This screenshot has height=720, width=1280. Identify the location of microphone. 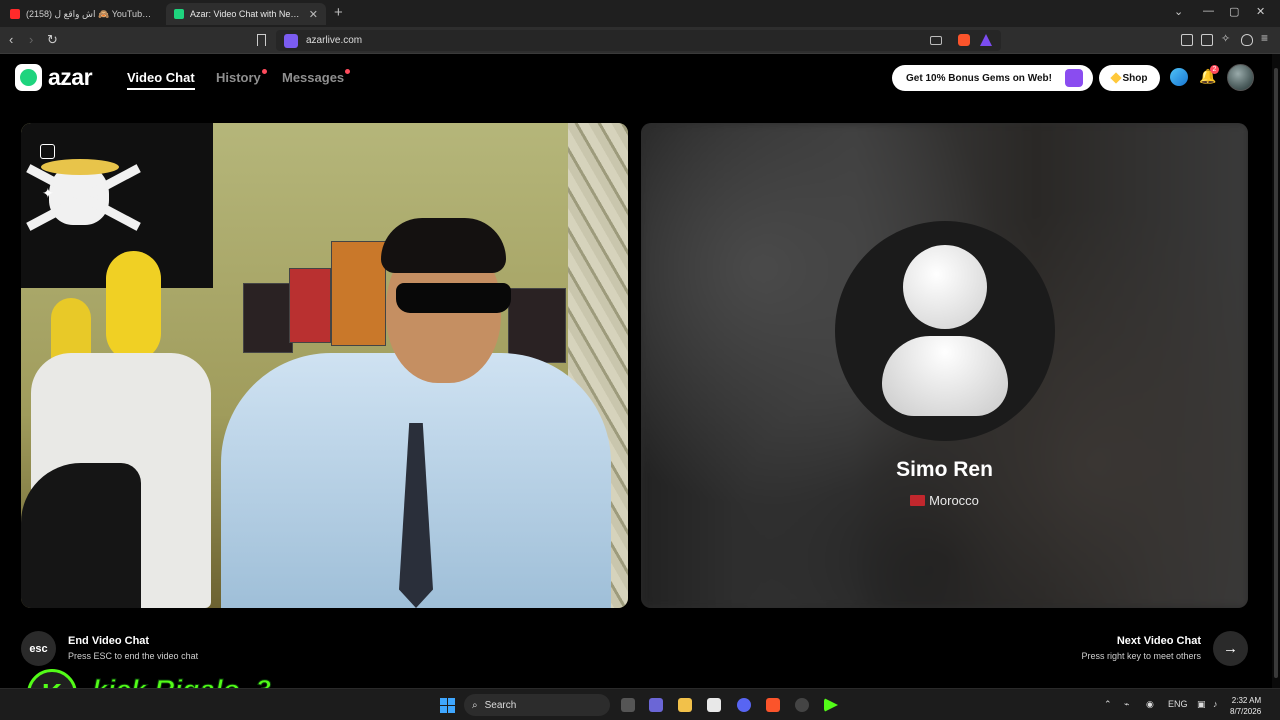
(81, 535).